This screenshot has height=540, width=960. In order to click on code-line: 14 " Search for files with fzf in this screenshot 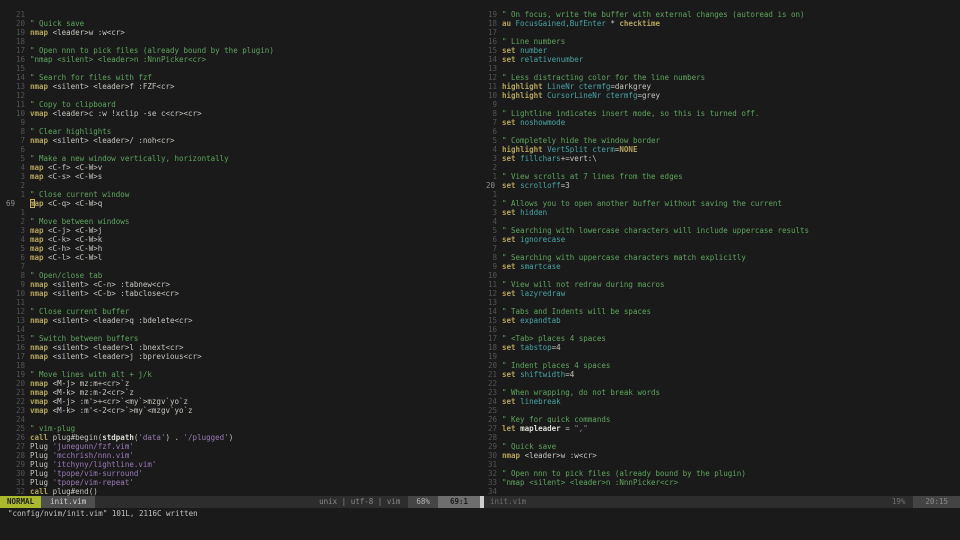, I will do `click(240, 77)`.